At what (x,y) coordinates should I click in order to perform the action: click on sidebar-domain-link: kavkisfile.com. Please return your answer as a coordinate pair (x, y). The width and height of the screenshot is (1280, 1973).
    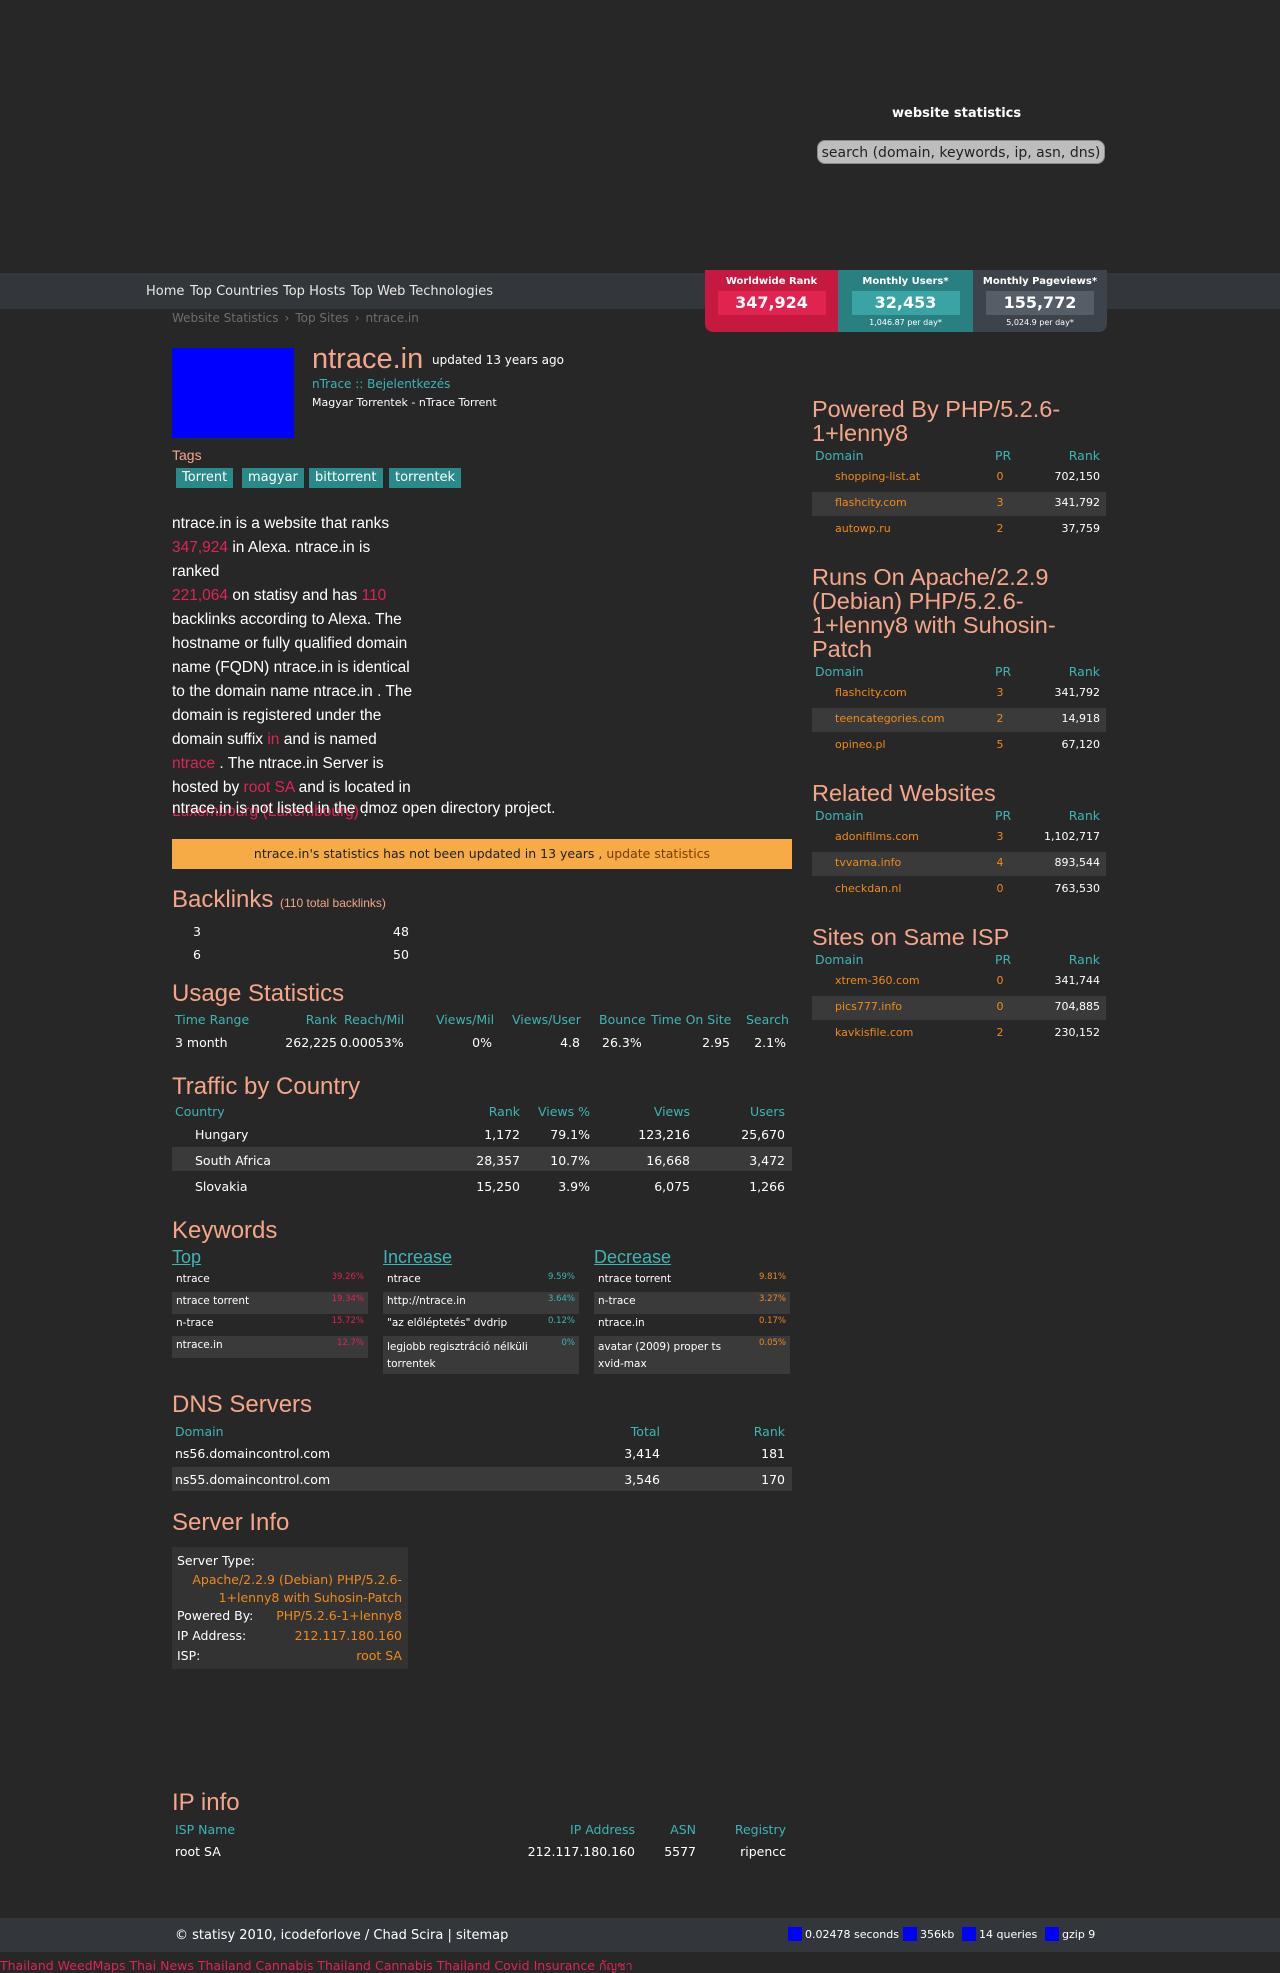
    Looking at the image, I should click on (874, 1032).